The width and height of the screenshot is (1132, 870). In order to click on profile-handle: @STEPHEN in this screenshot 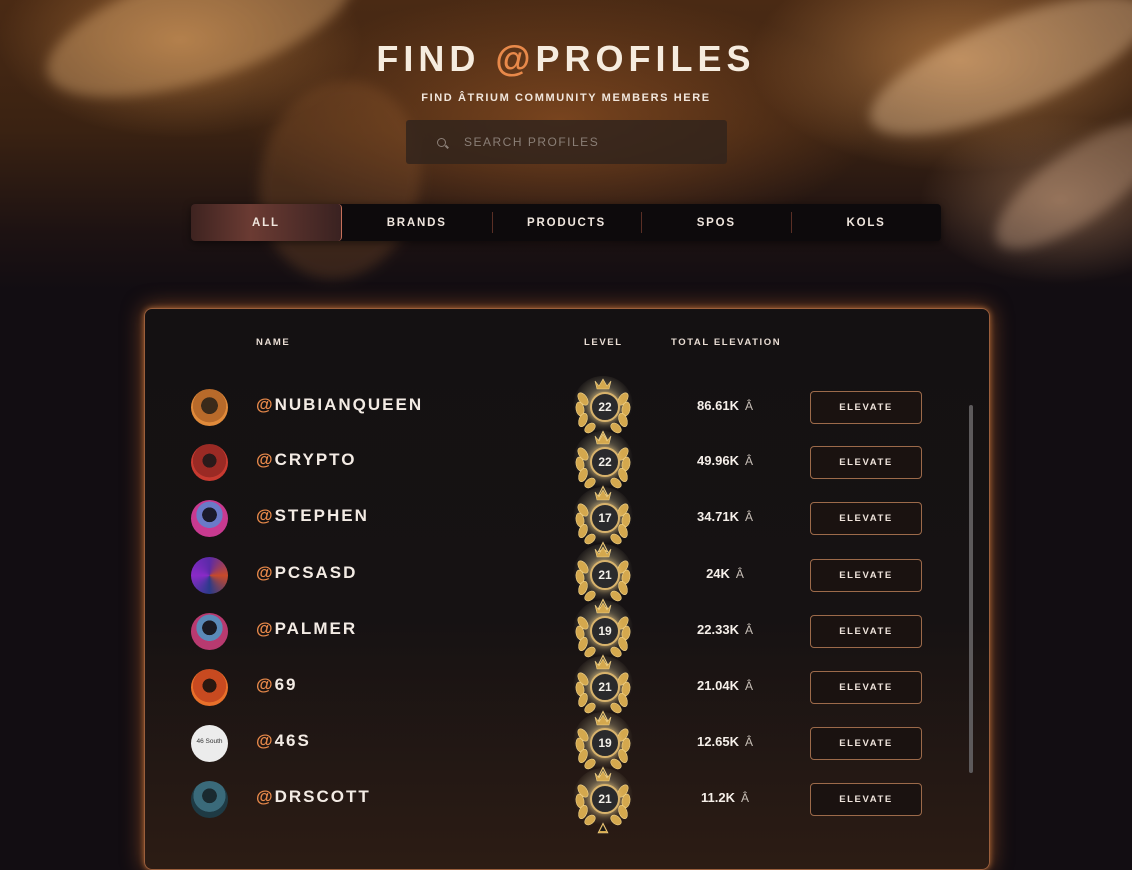, I will do `click(312, 516)`.